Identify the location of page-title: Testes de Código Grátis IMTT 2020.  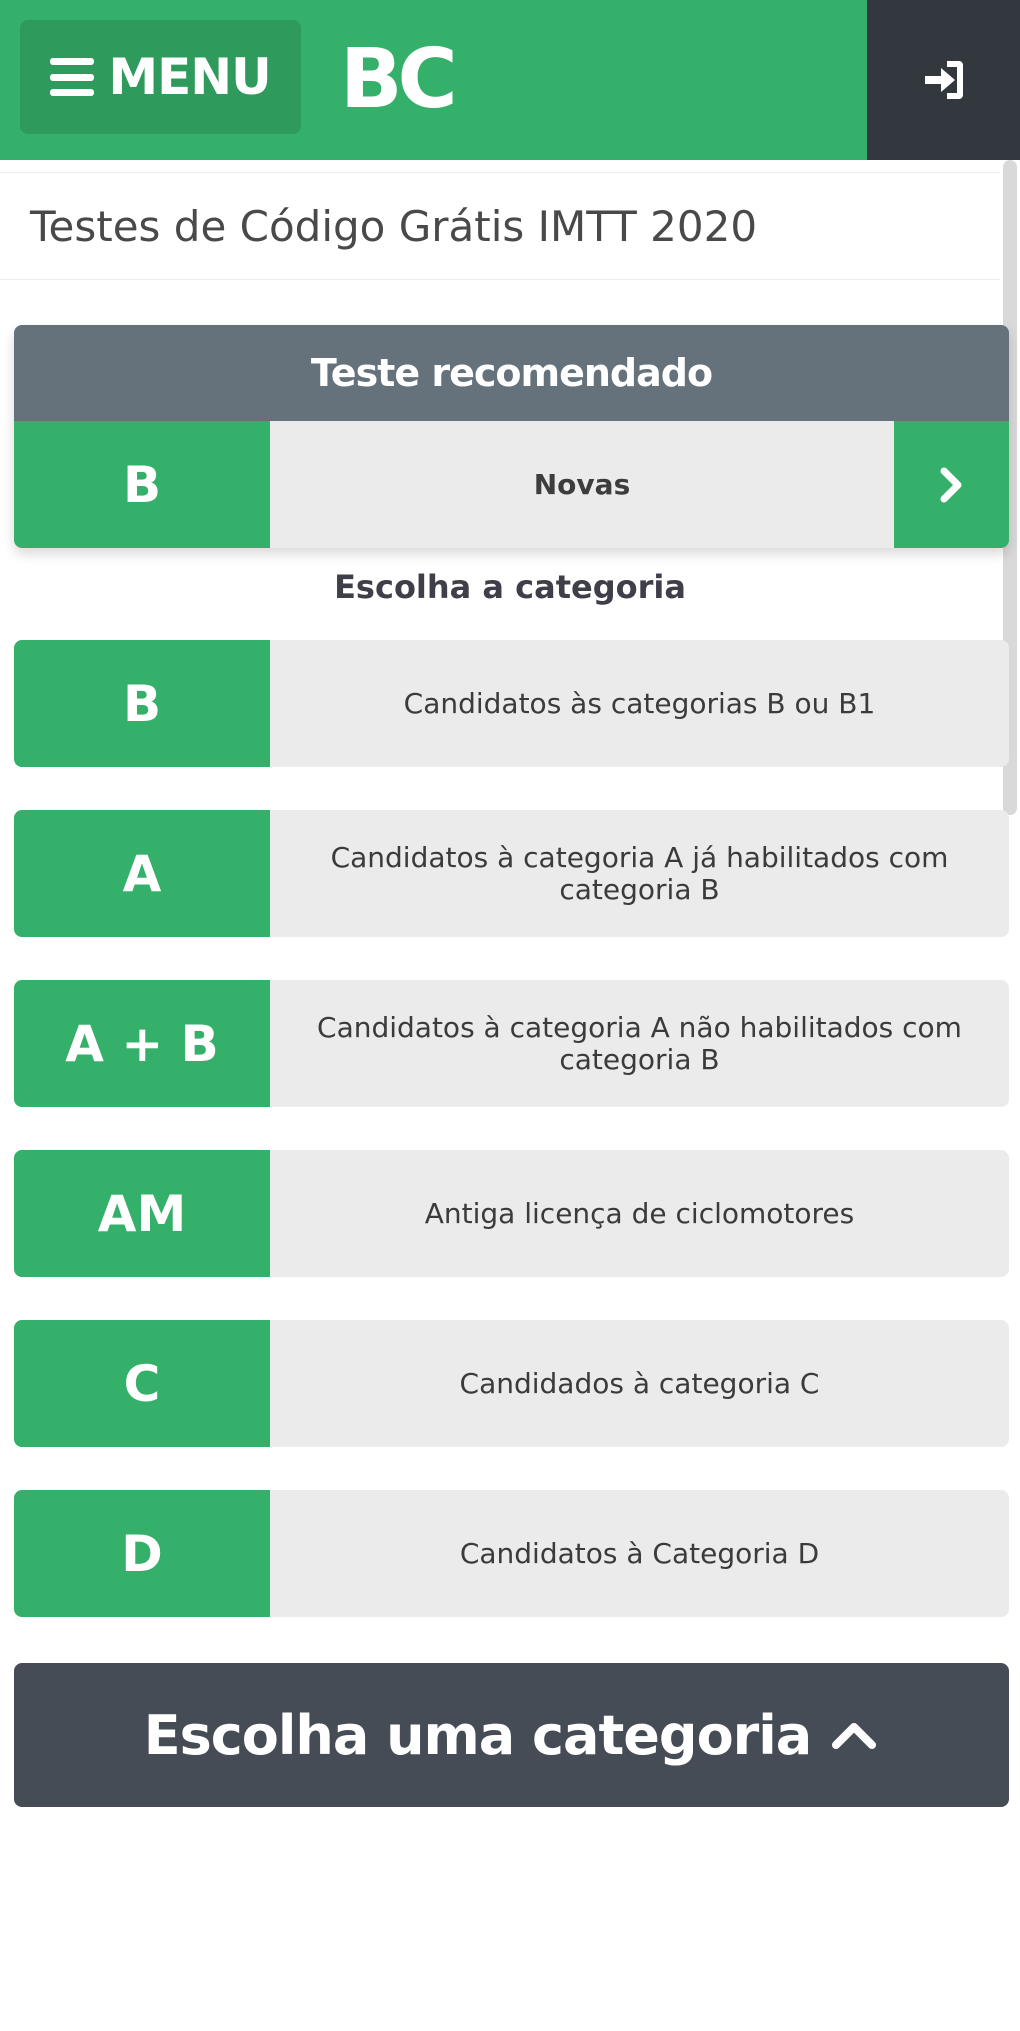
(394, 226).